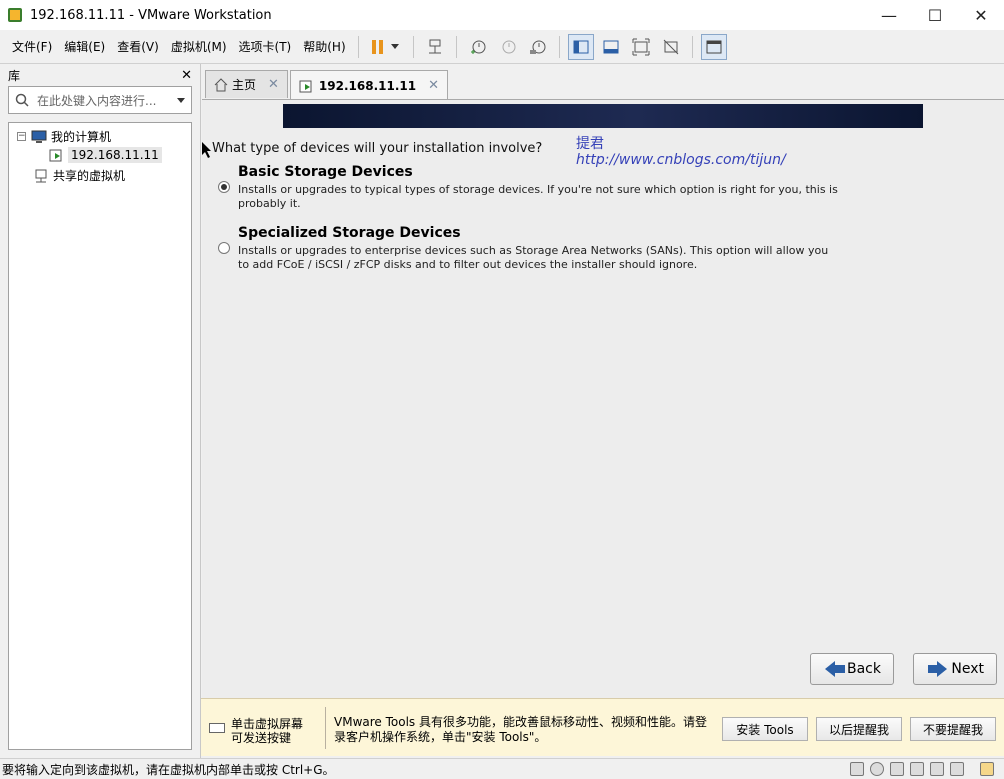 The width and height of the screenshot is (1004, 779). I want to click on collapse-icon: −, so click(21, 136).